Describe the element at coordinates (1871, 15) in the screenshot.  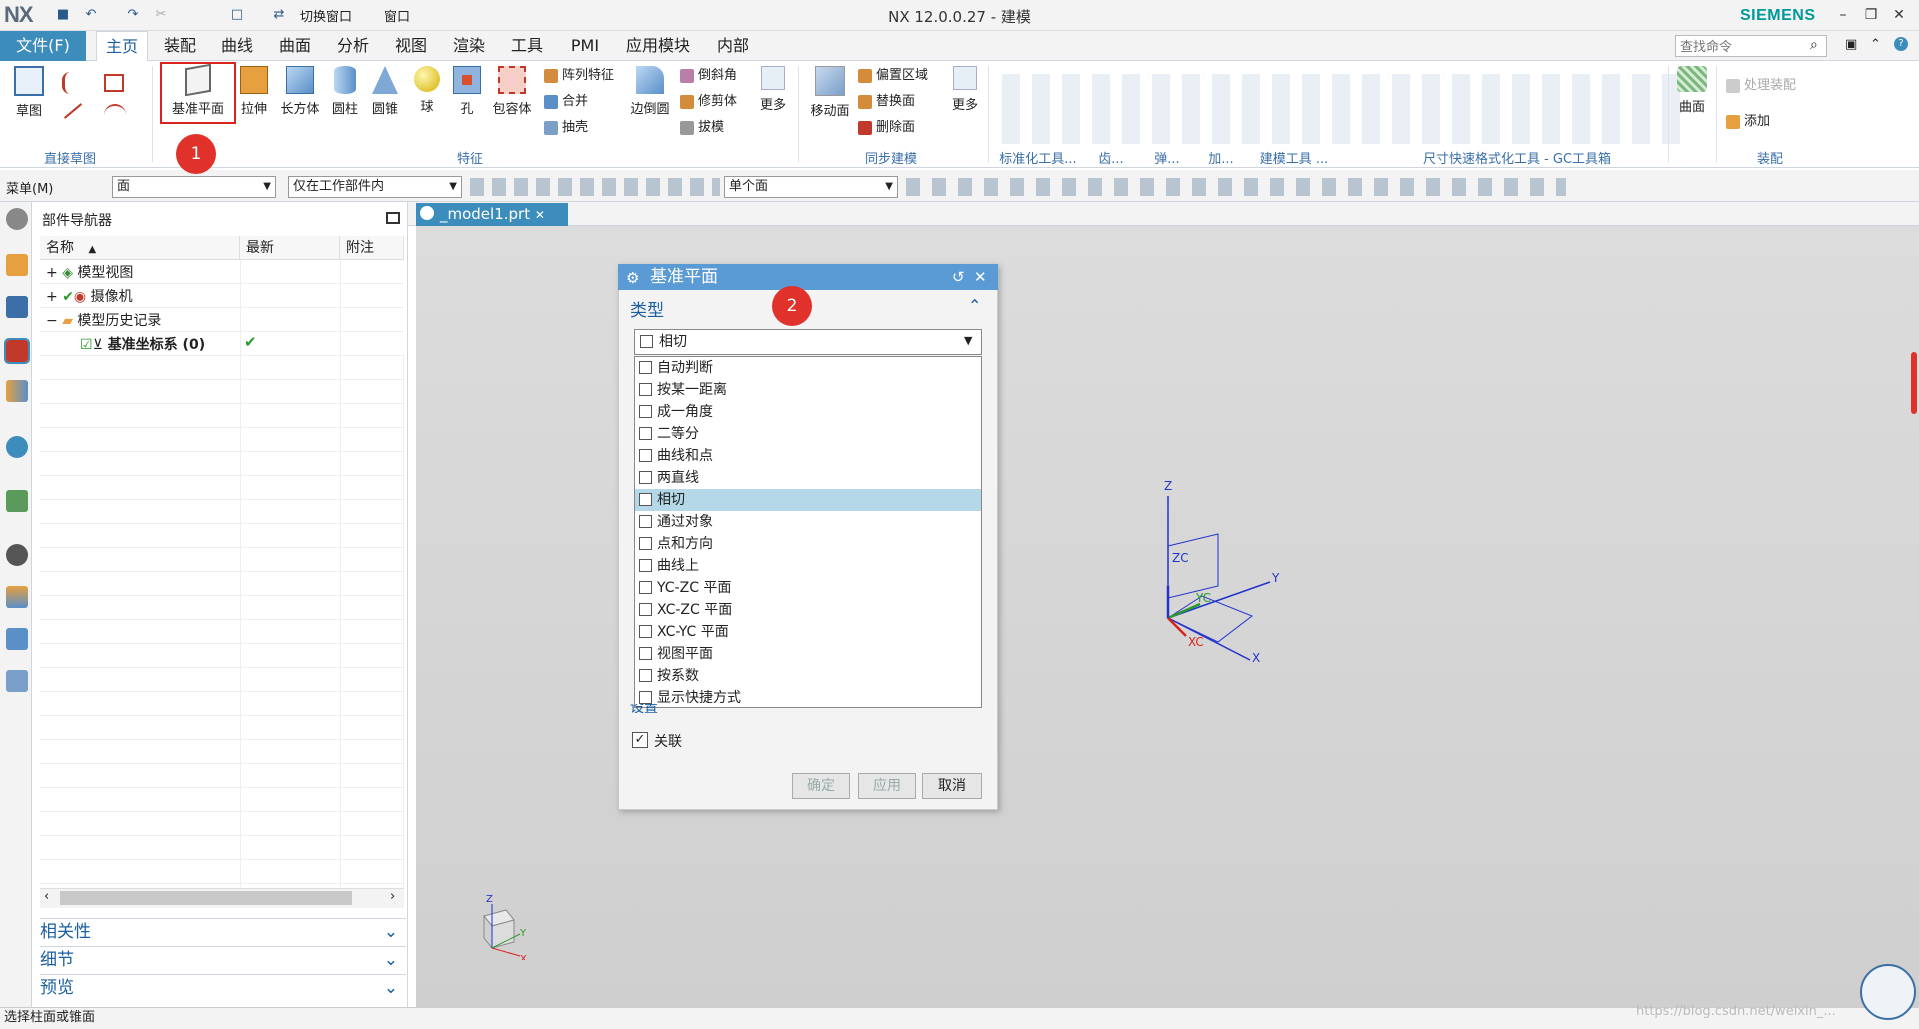
I see `restore-icon: ❐` at that location.